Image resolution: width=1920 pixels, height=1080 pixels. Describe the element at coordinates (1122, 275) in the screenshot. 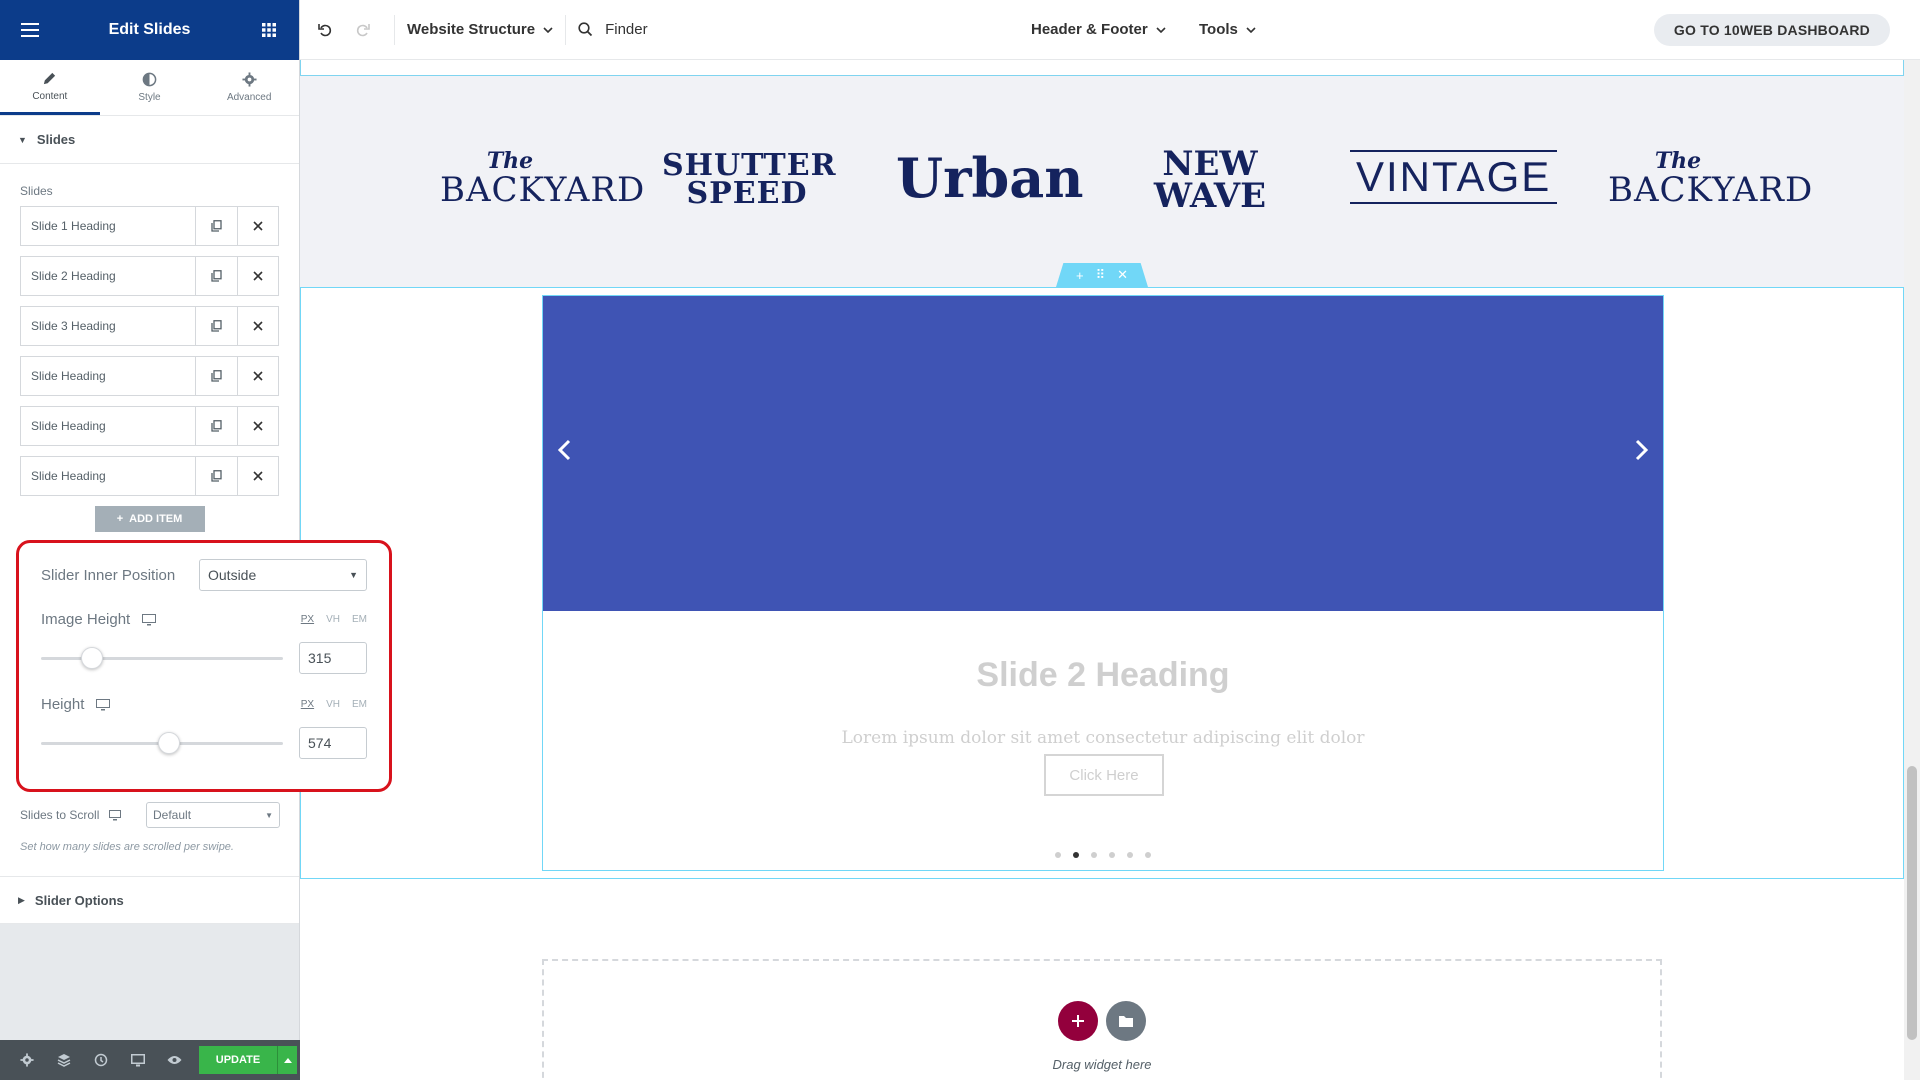

I see `delete-section-icon: ✕` at that location.